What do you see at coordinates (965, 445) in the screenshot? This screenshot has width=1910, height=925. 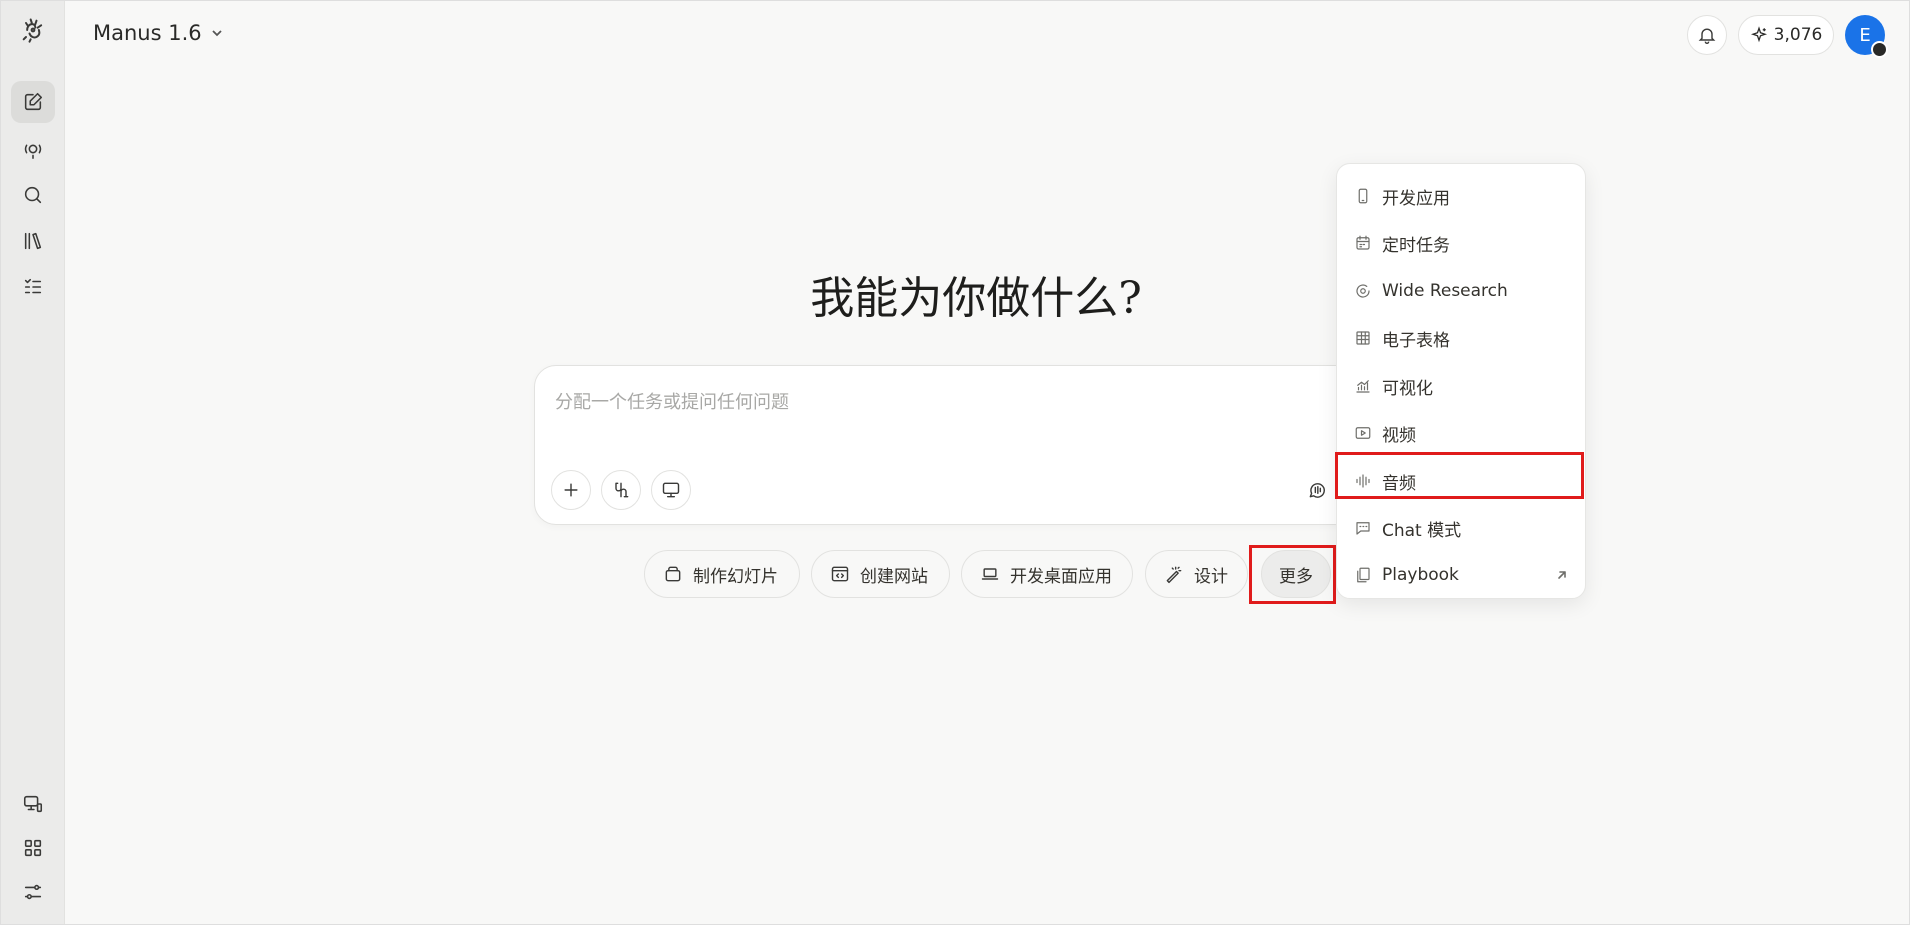 I see `task-input-box: 分配一个任务或提问任何问题` at bounding box center [965, 445].